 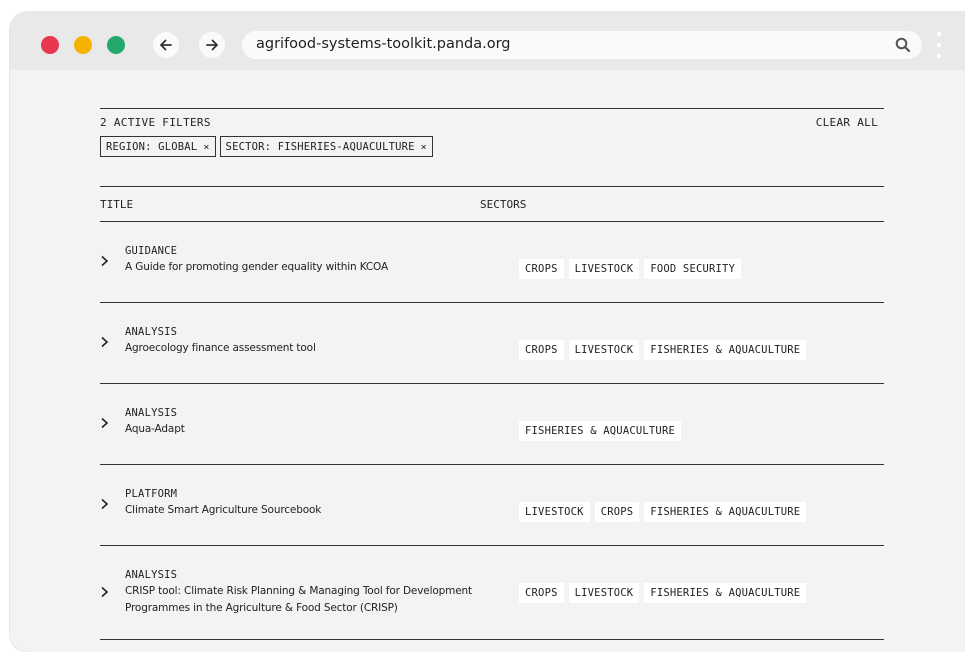 I want to click on maximize-window-button, so click(x=116, y=45).